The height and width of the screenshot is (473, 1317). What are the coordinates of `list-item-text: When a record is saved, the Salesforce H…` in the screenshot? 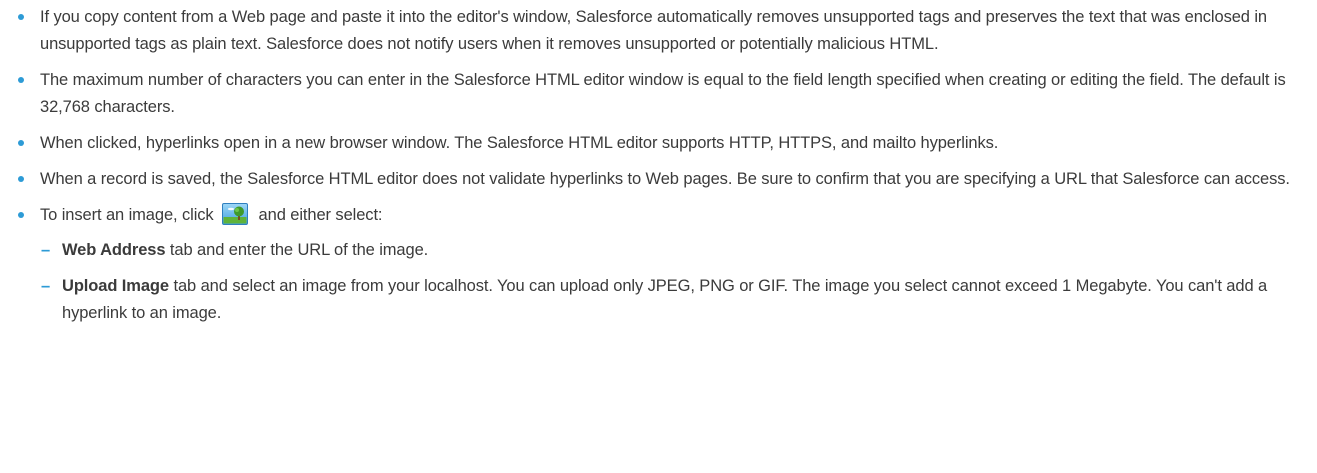 It's located at (665, 179).